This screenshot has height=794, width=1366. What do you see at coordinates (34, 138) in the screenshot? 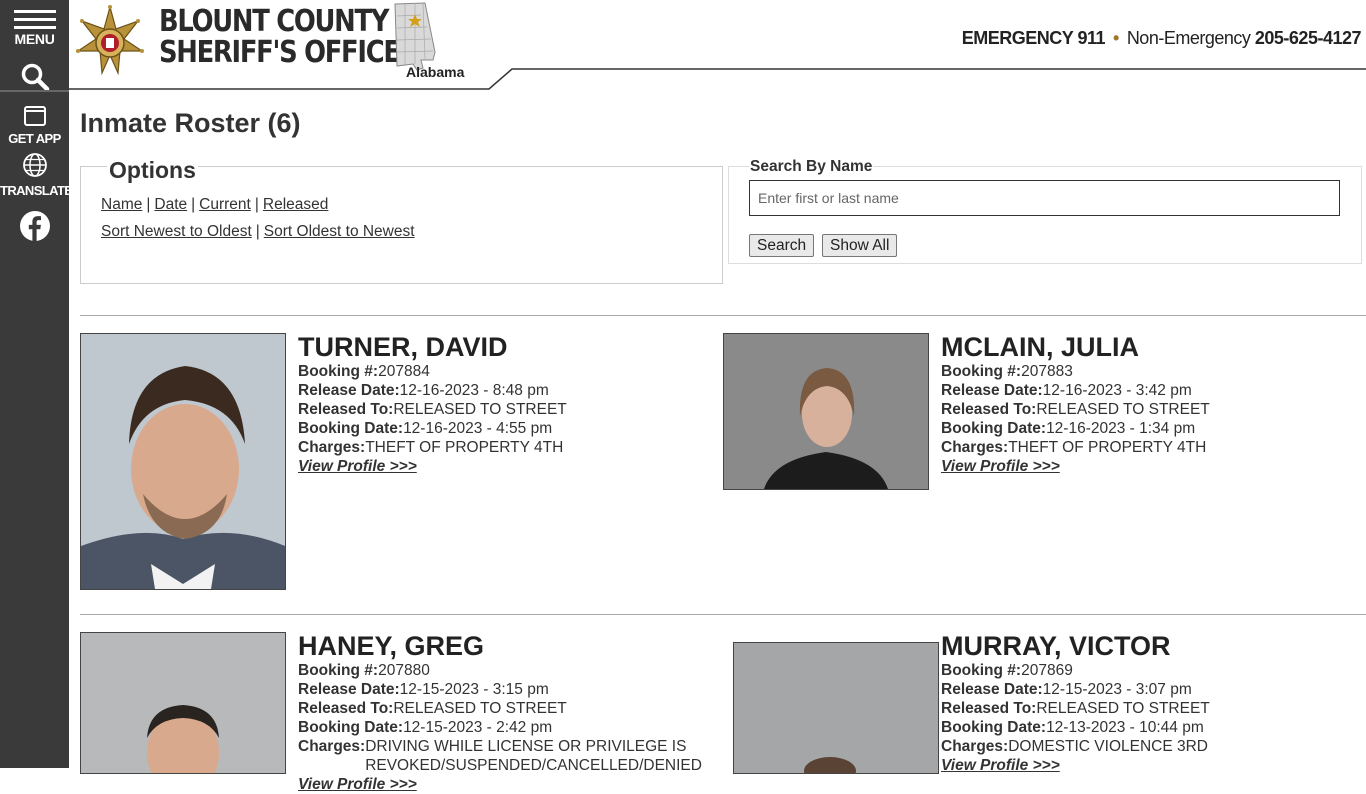
I see `get-app-label: GET APP` at bounding box center [34, 138].